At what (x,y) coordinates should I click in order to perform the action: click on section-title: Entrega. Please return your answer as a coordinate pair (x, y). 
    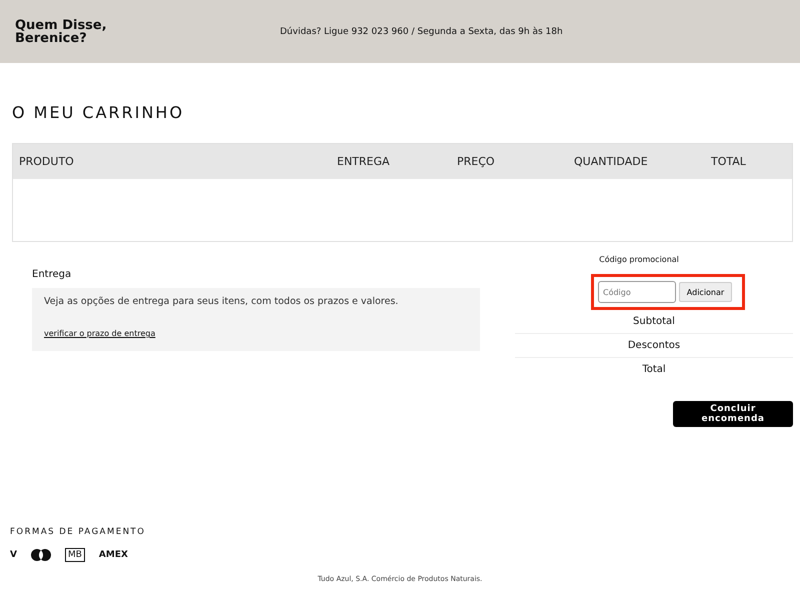
    Looking at the image, I should click on (52, 274).